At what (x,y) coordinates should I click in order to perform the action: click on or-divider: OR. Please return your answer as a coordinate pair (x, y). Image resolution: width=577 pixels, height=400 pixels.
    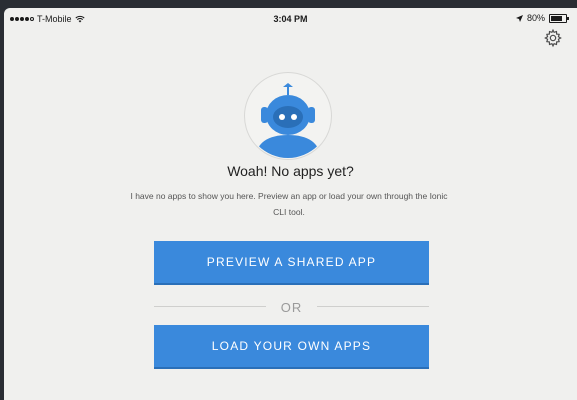
    Looking at the image, I should click on (291, 307).